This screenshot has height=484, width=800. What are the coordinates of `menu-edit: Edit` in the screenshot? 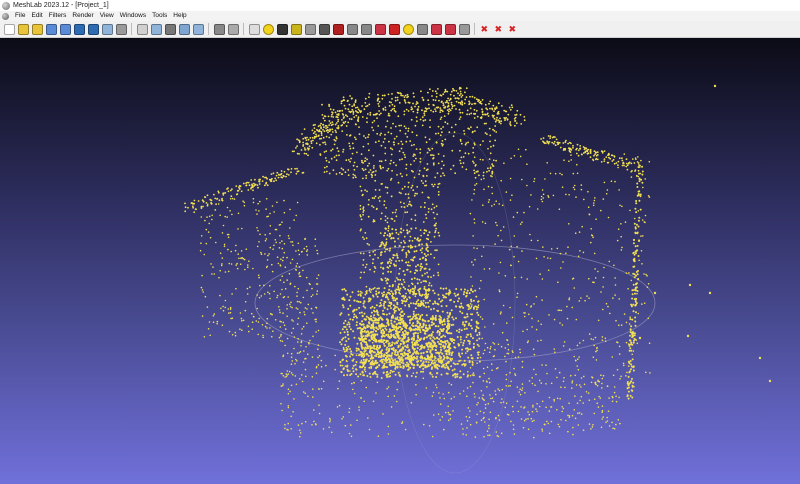 It's located at (36, 16).